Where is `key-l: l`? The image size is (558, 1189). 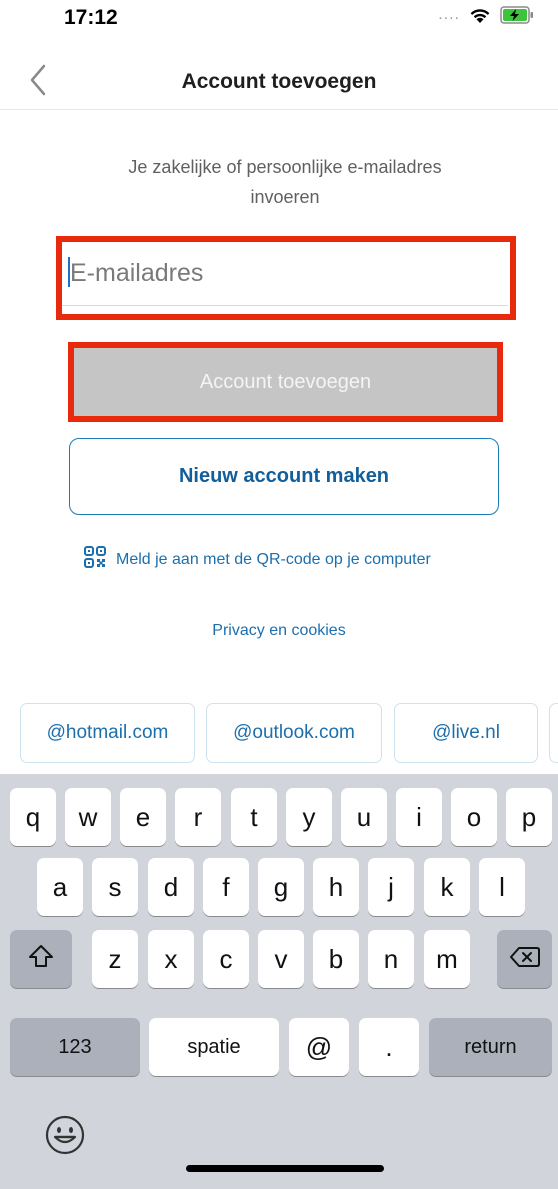
key-l: l is located at coordinates (502, 887).